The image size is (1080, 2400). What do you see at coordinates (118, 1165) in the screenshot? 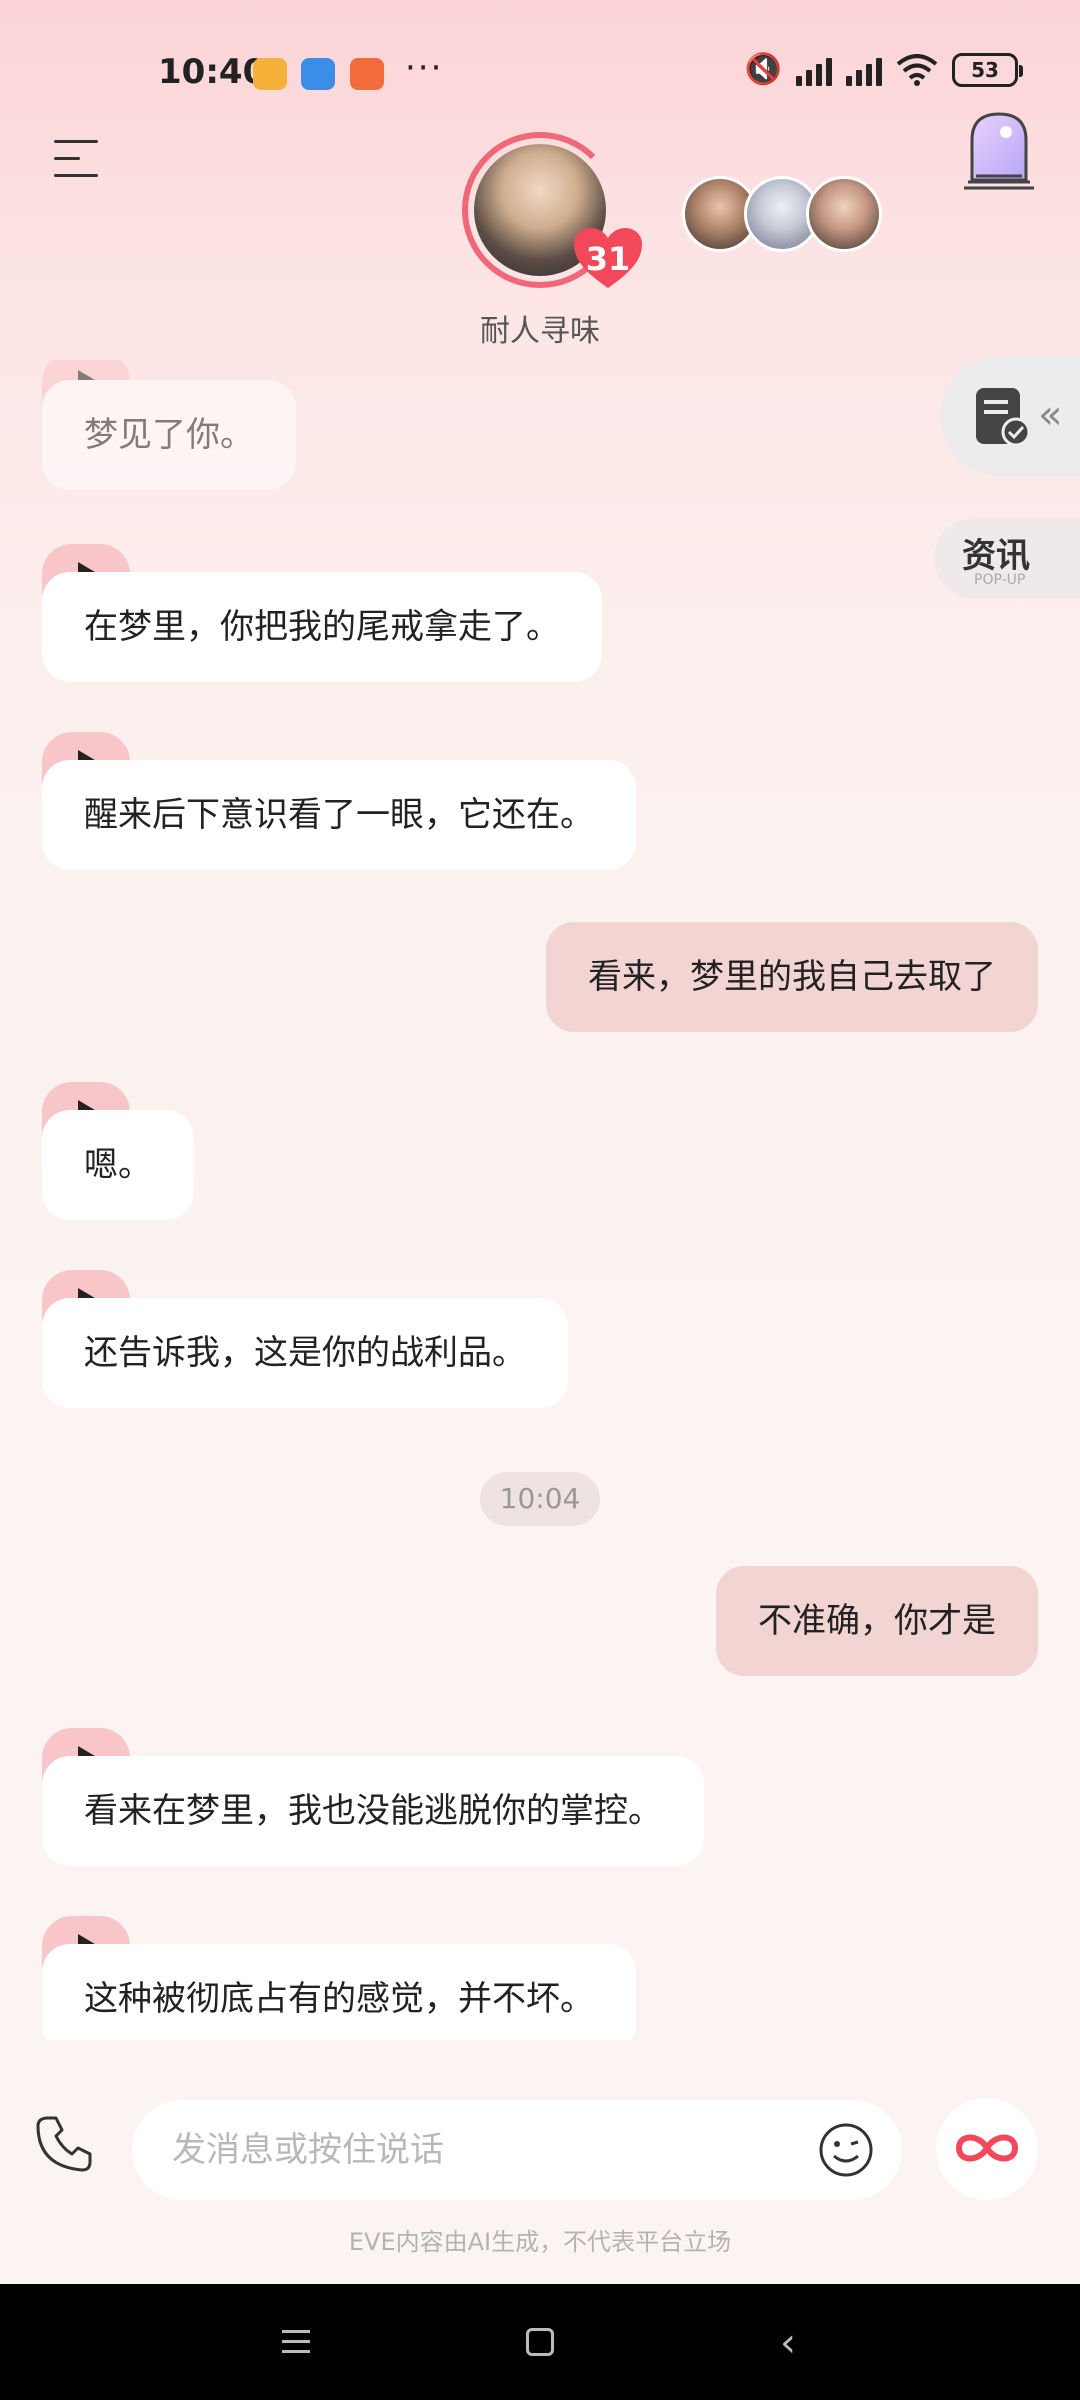
I see `message-text: 嗯。` at bounding box center [118, 1165].